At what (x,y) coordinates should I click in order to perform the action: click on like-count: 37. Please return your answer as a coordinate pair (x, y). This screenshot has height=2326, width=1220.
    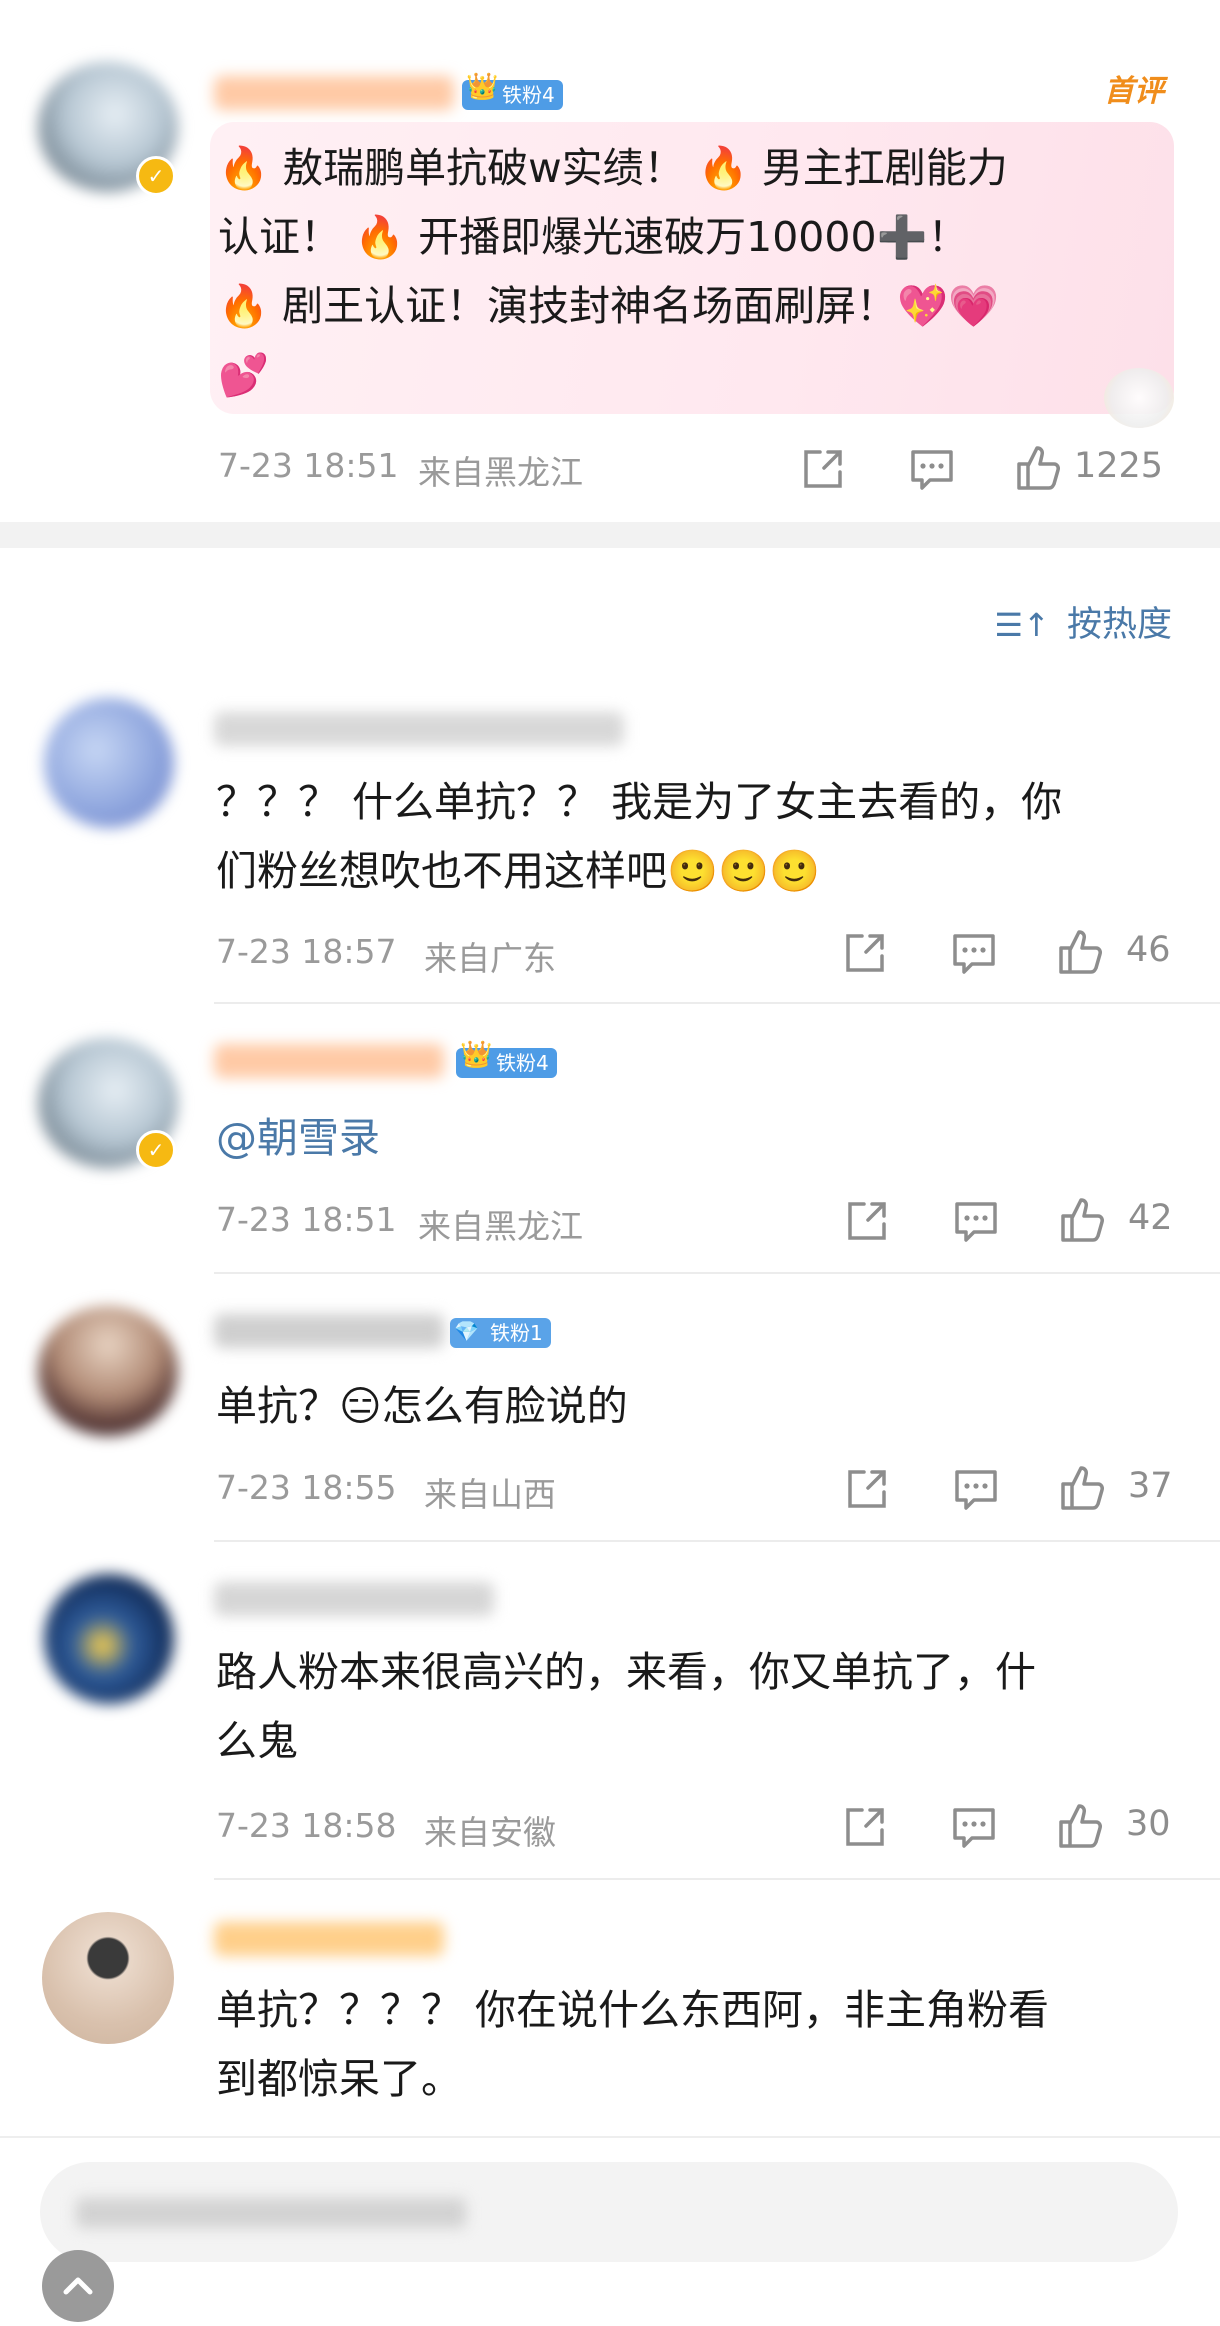
    Looking at the image, I should click on (1150, 1486).